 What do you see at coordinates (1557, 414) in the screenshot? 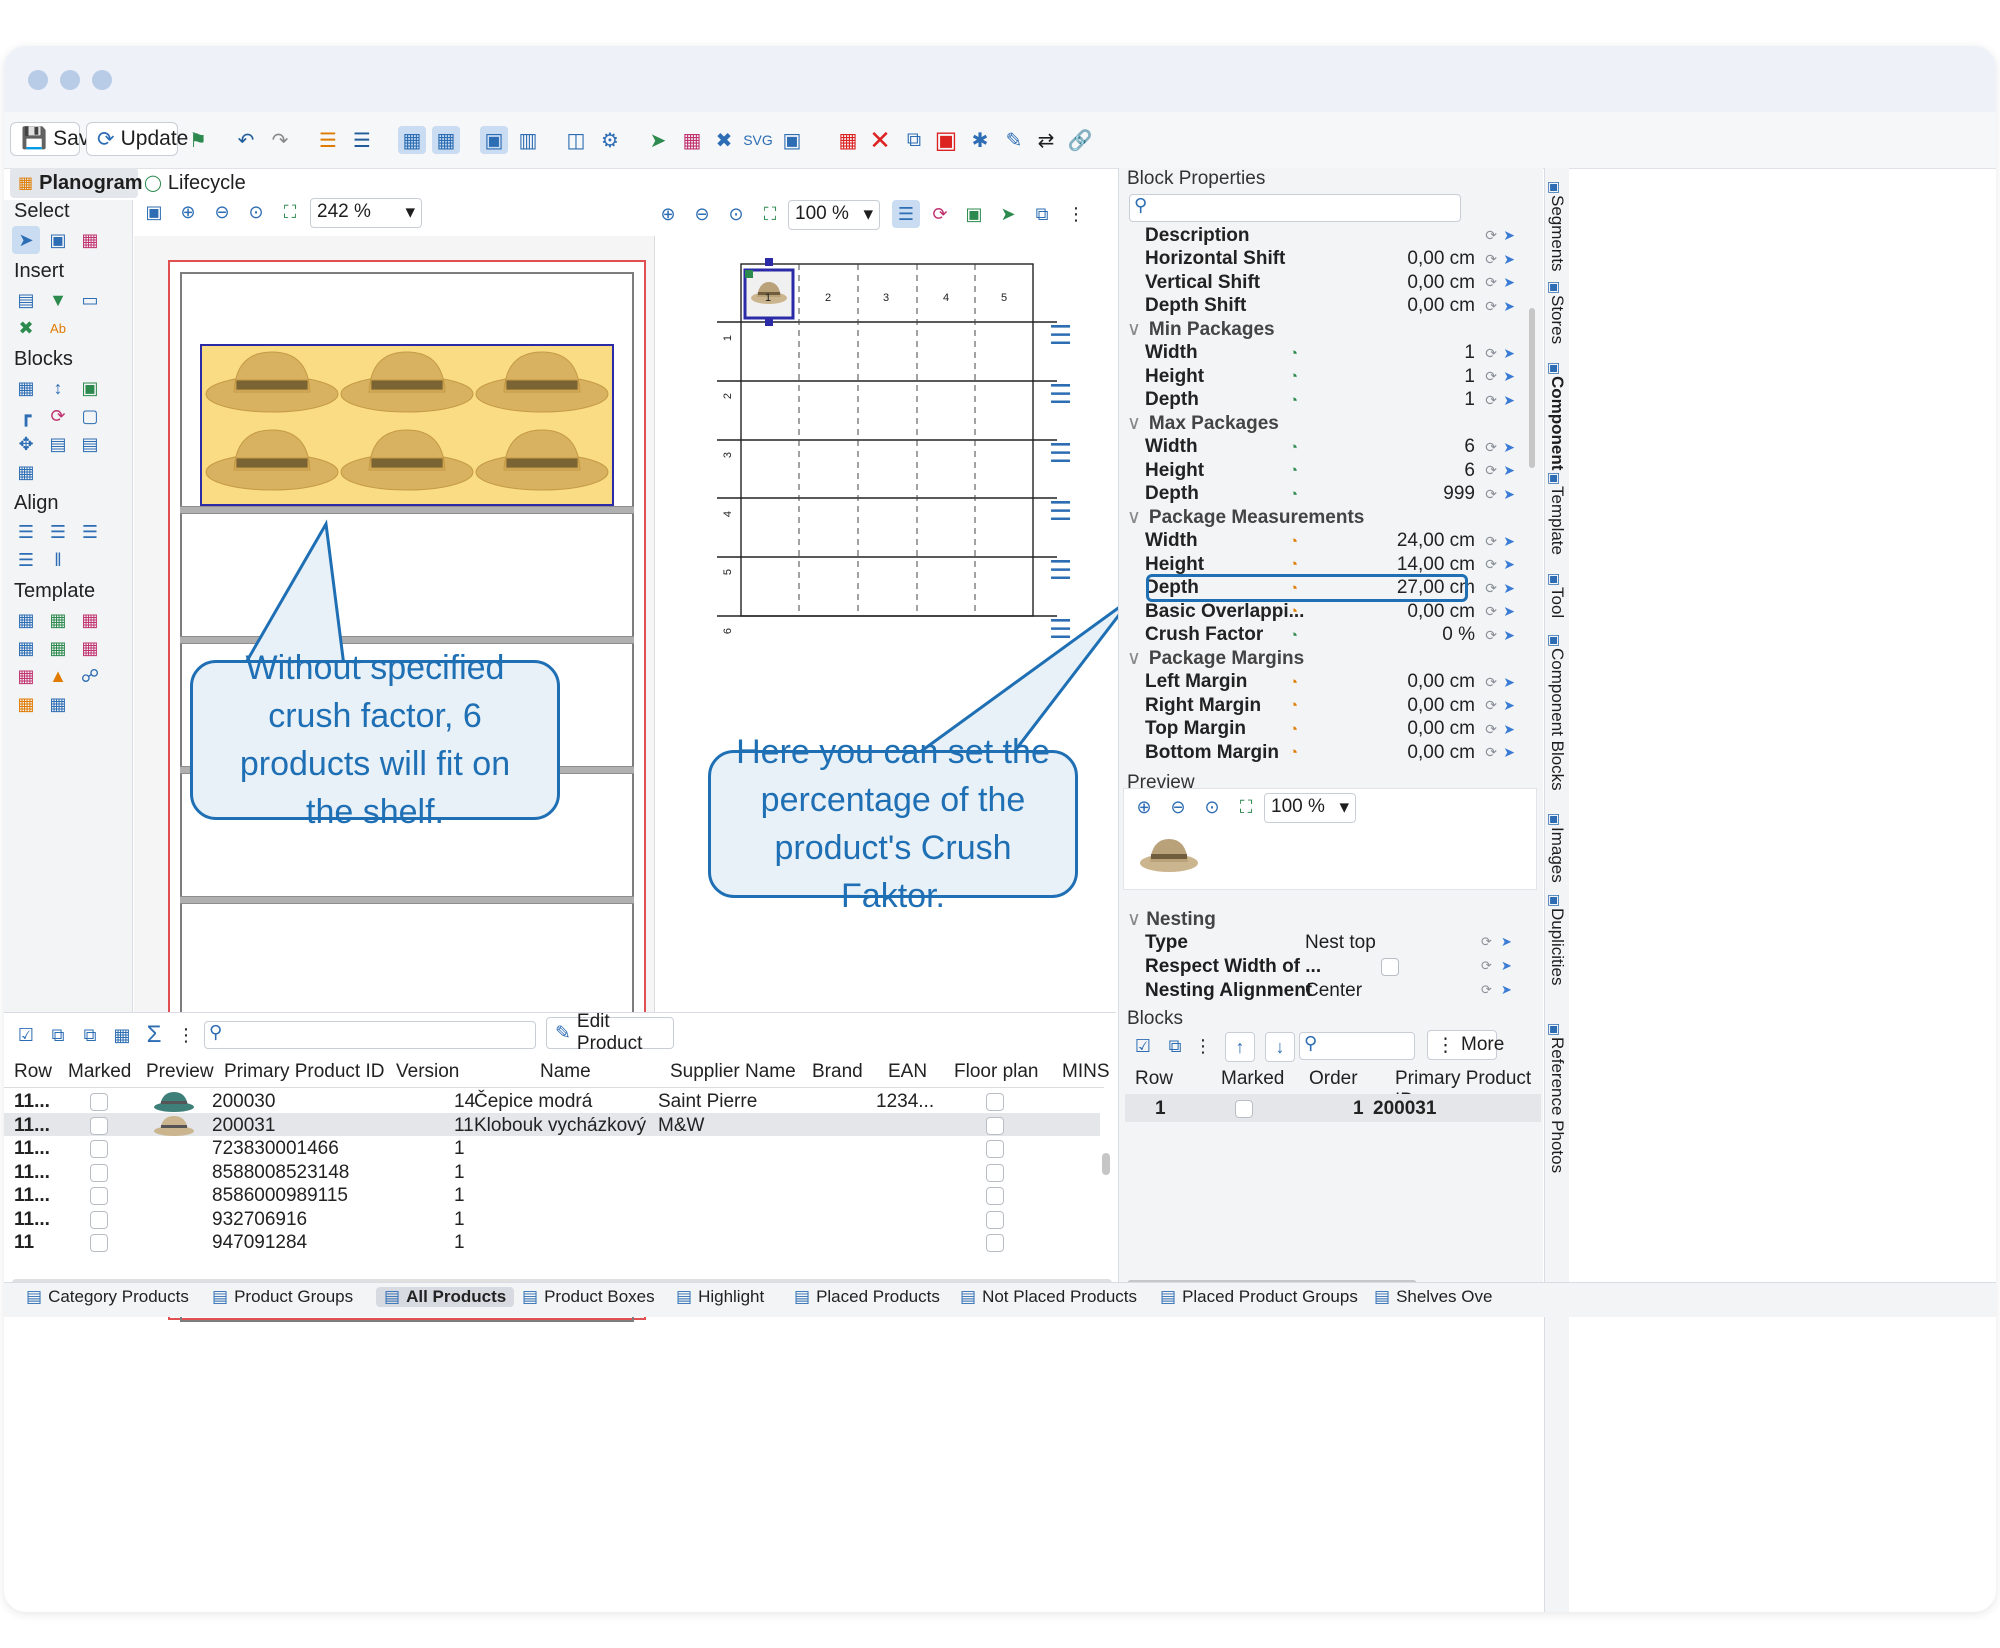
I see `vertical-tab-component: ▣ Component` at bounding box center [1557, 414].